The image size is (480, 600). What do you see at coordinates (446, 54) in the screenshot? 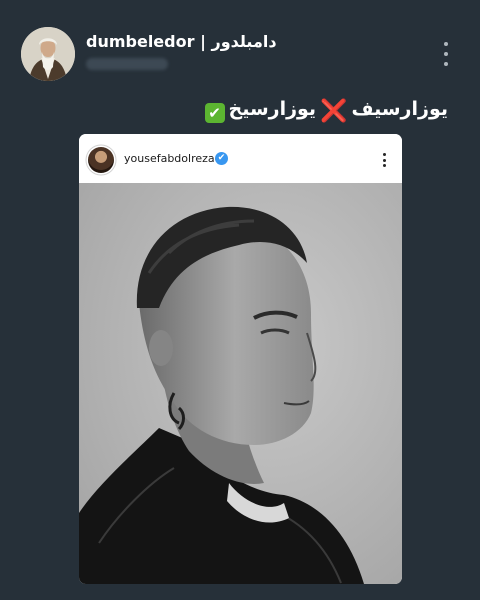
I see `more-options-icon` at bounding box center [446, 54].